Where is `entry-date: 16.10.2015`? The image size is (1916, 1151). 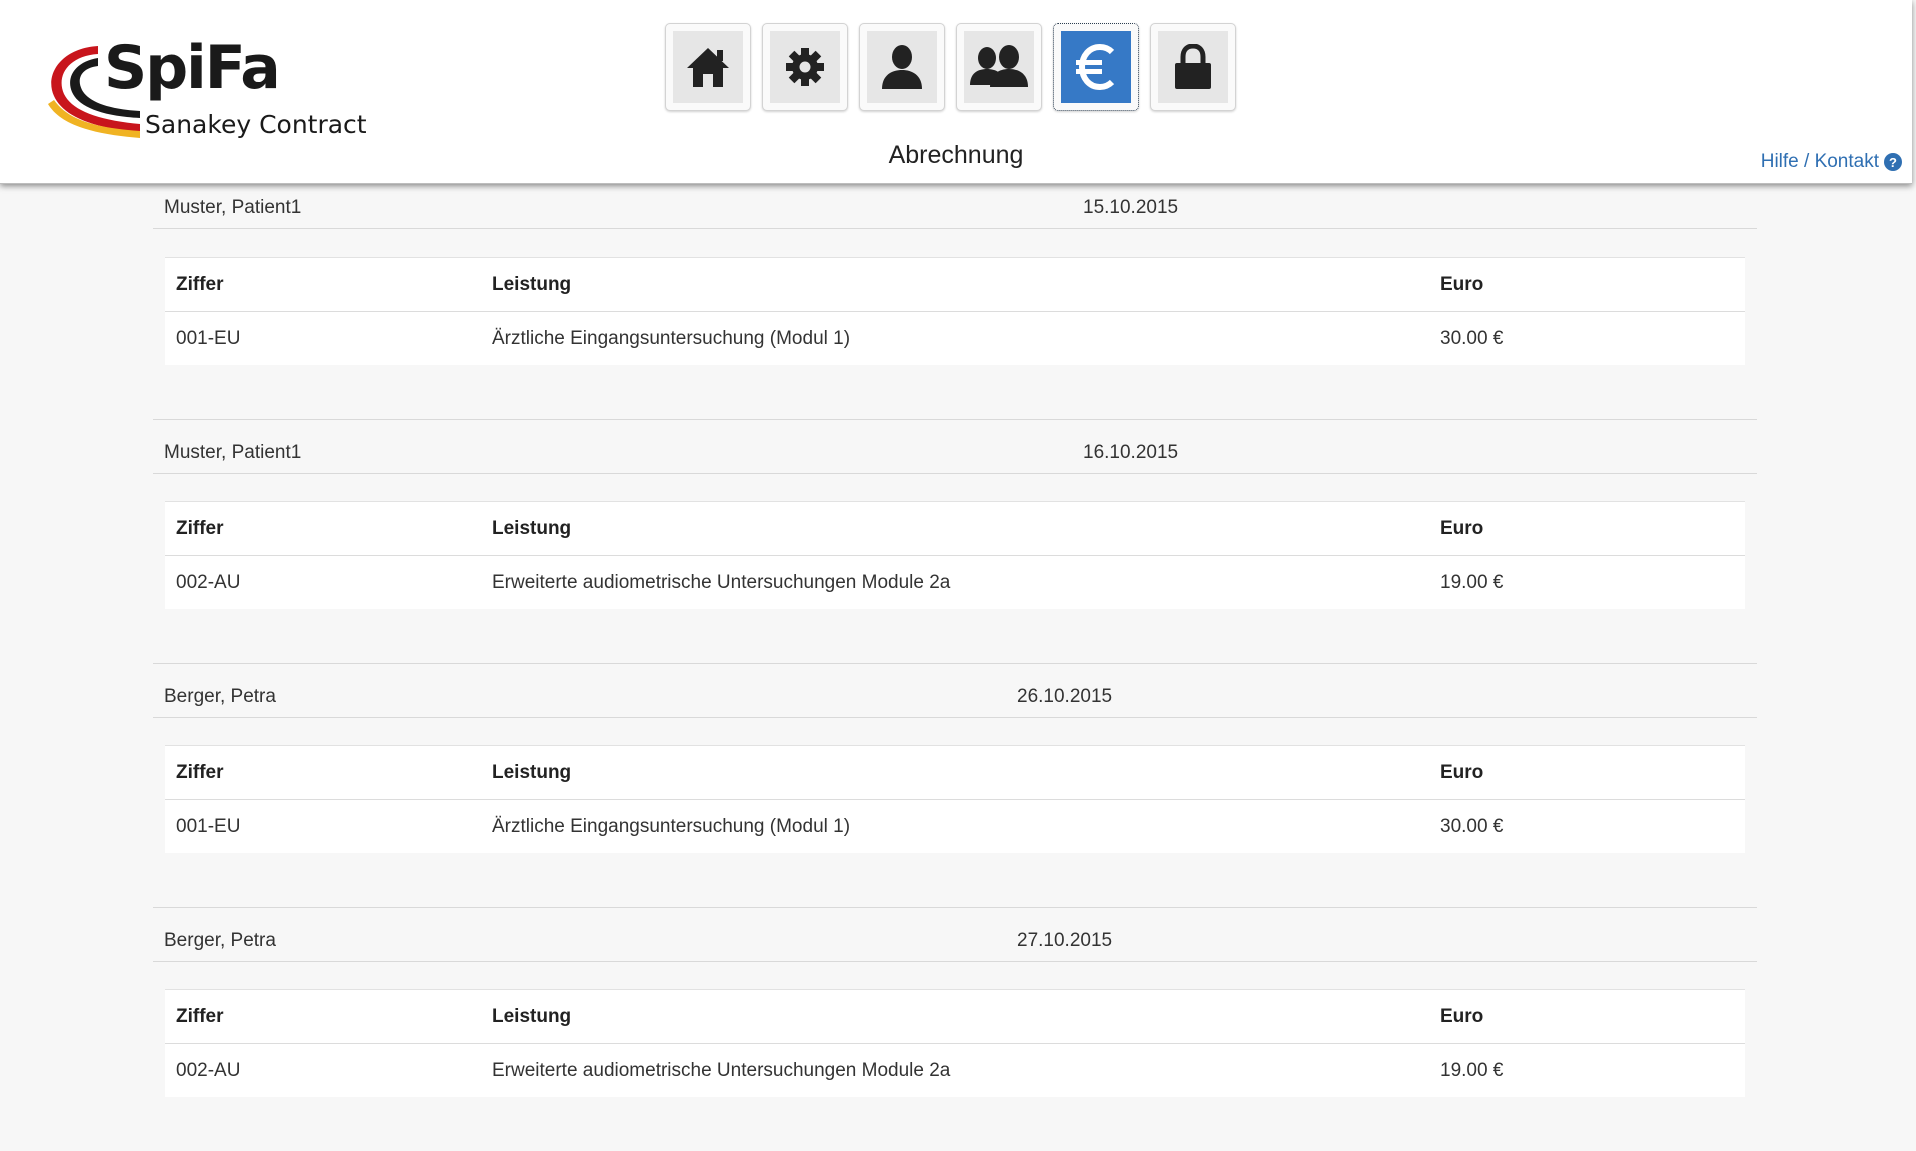 entry-date: 16.10.2015 is located at coordinates (1131, 452).